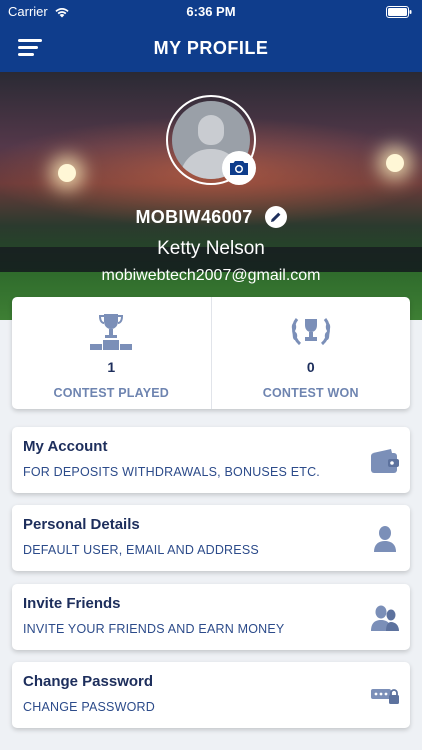 The width and height of the screenshot is (422, 750). What do you see at coordinates (81, 524) in the screenshot?
I see `personal-details-title: Personal Details` at bounding box center [81, 524].